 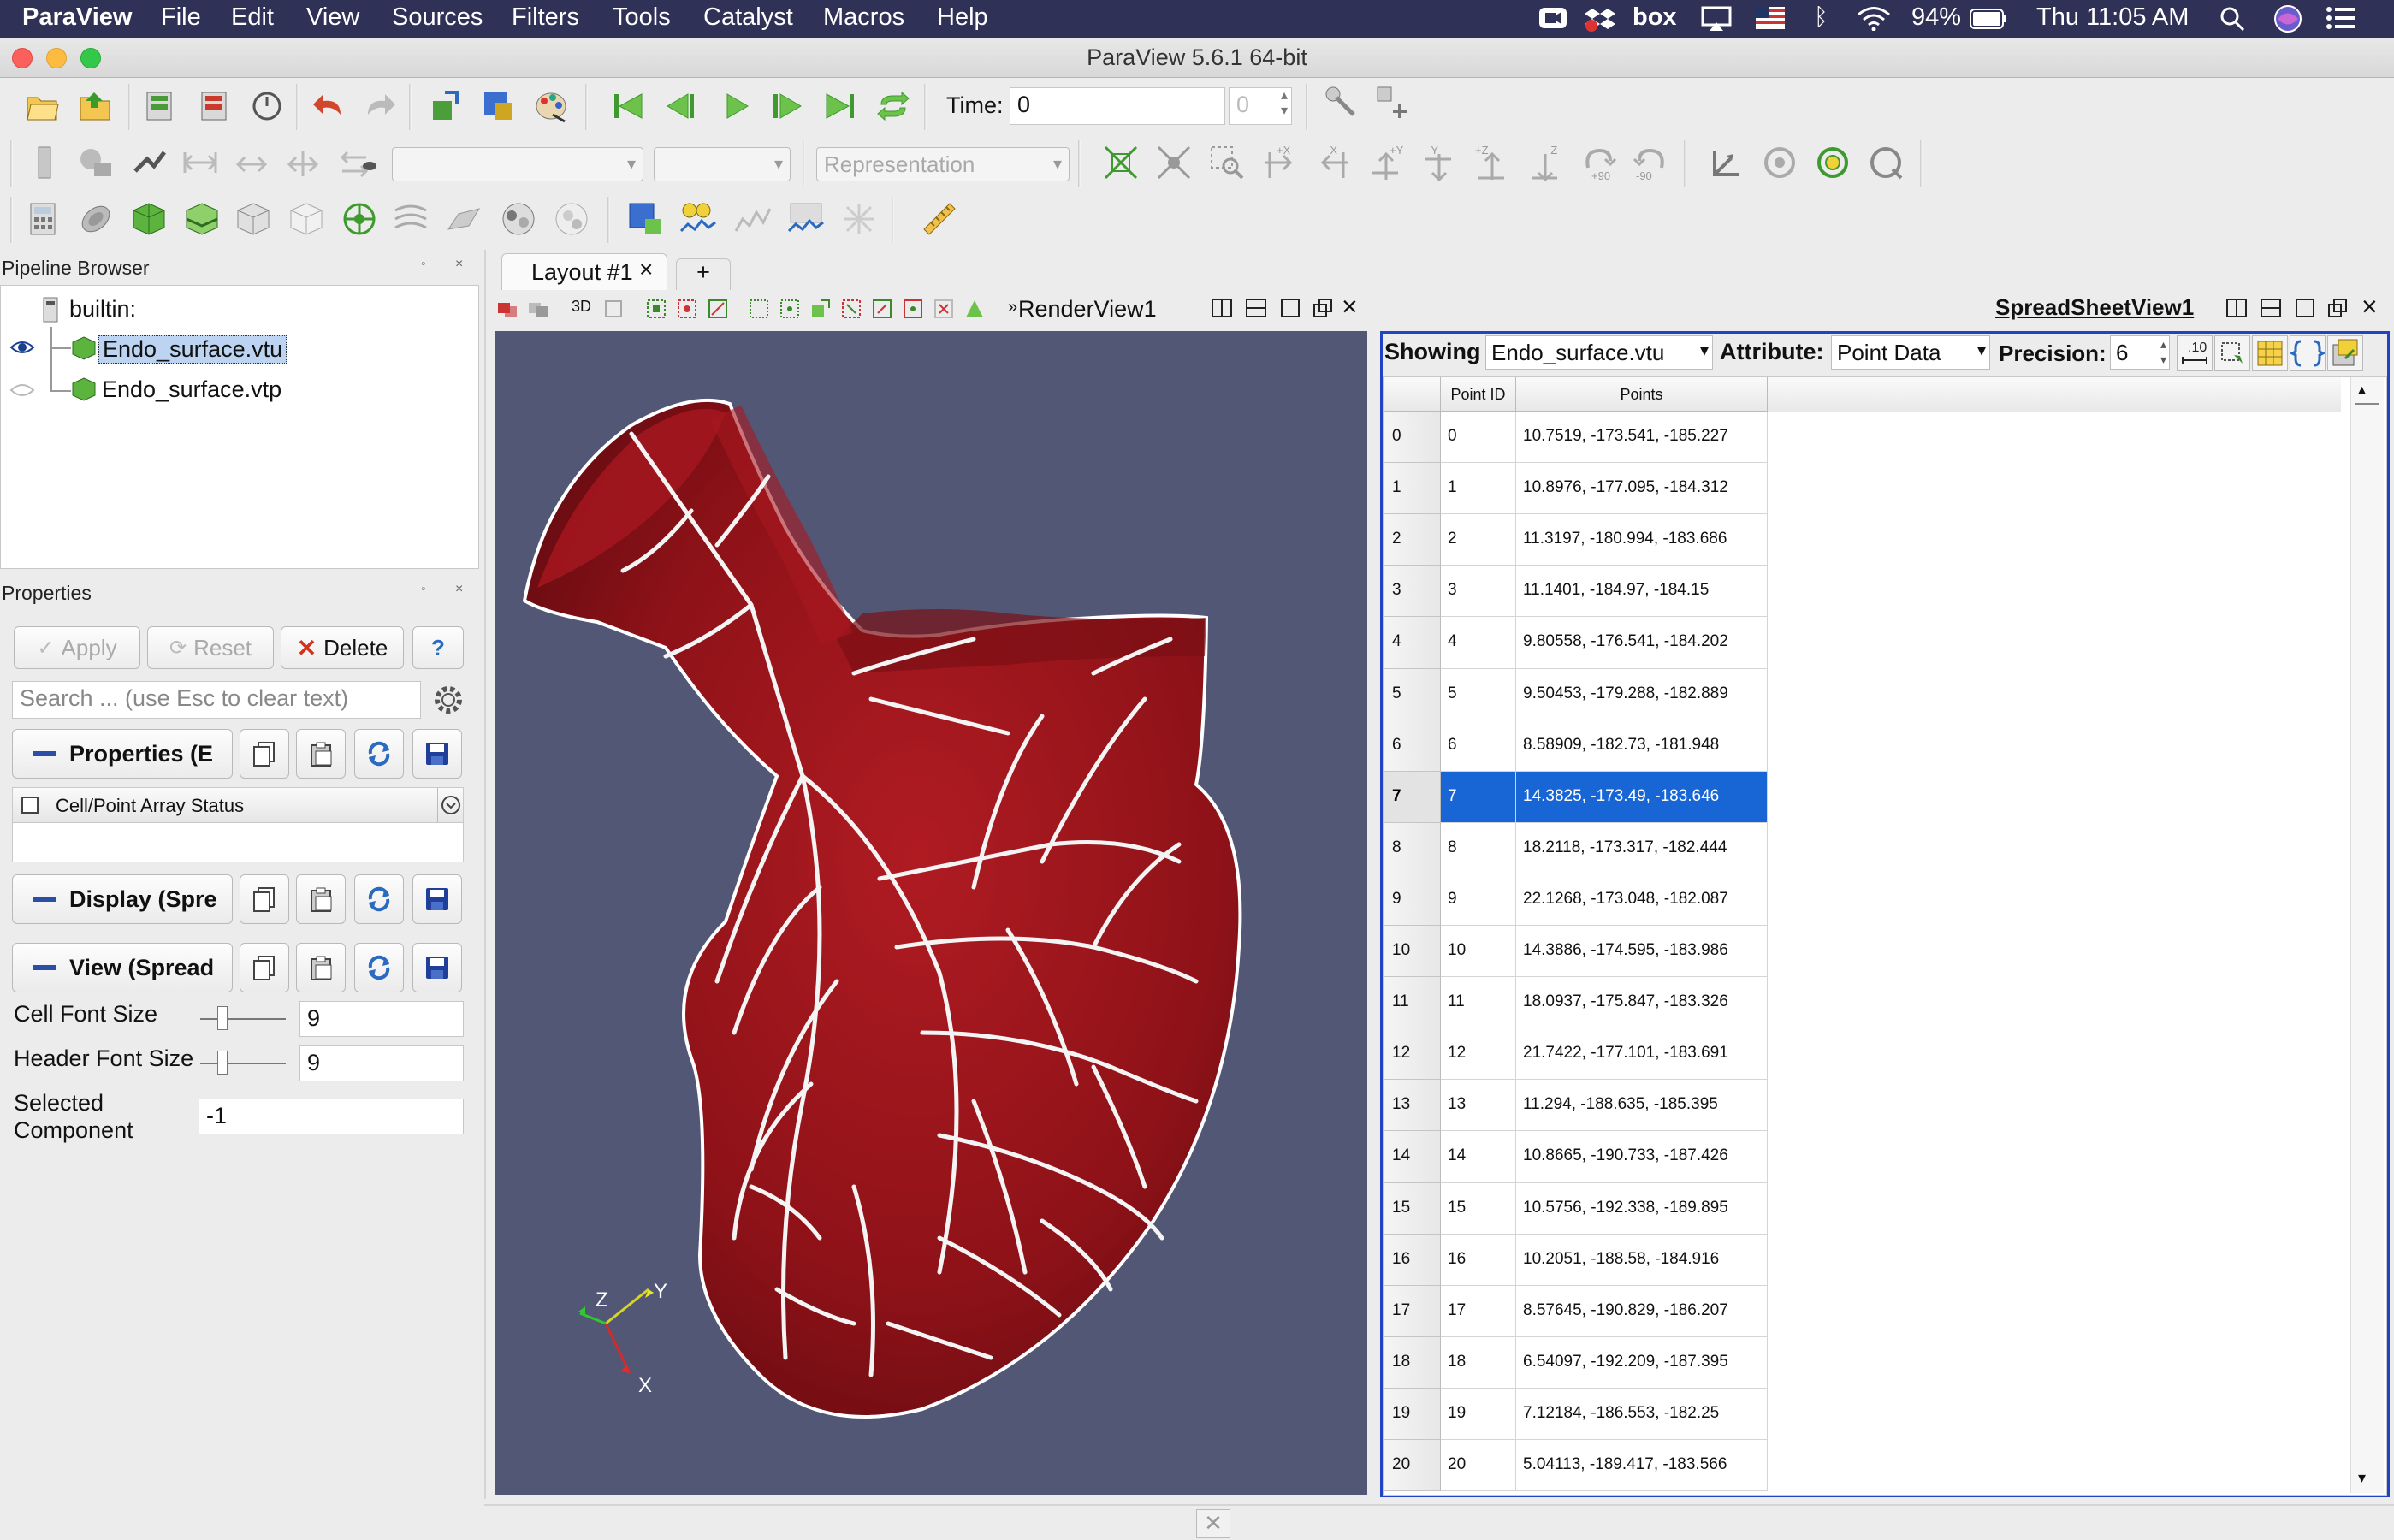 What do you see at coordinates (1413, 1363) in the screenshot?
I see `row-header: 18` at bounding box center [1413, 1363].